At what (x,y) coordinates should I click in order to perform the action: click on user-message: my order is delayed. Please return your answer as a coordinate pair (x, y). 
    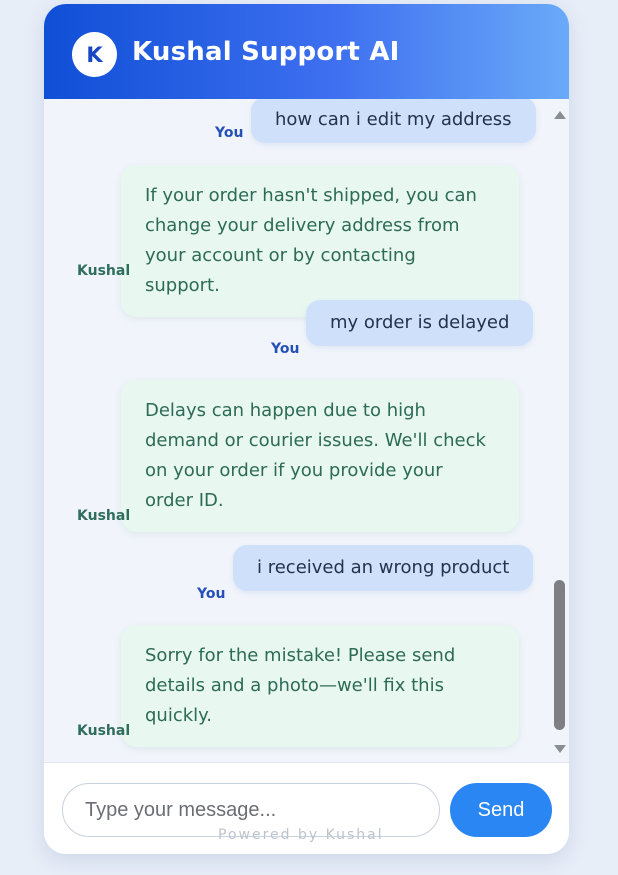
    Looking at the image, I should click on (420, 323).